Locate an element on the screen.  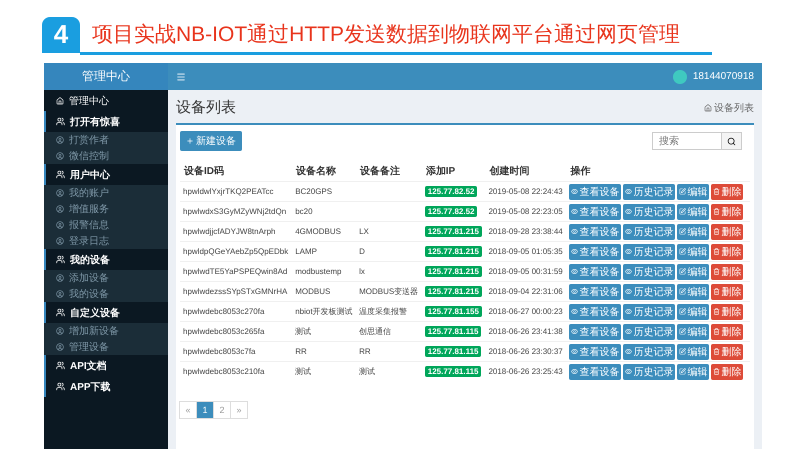
table-cell: BC20GPS is located at coordinates (324, 192).